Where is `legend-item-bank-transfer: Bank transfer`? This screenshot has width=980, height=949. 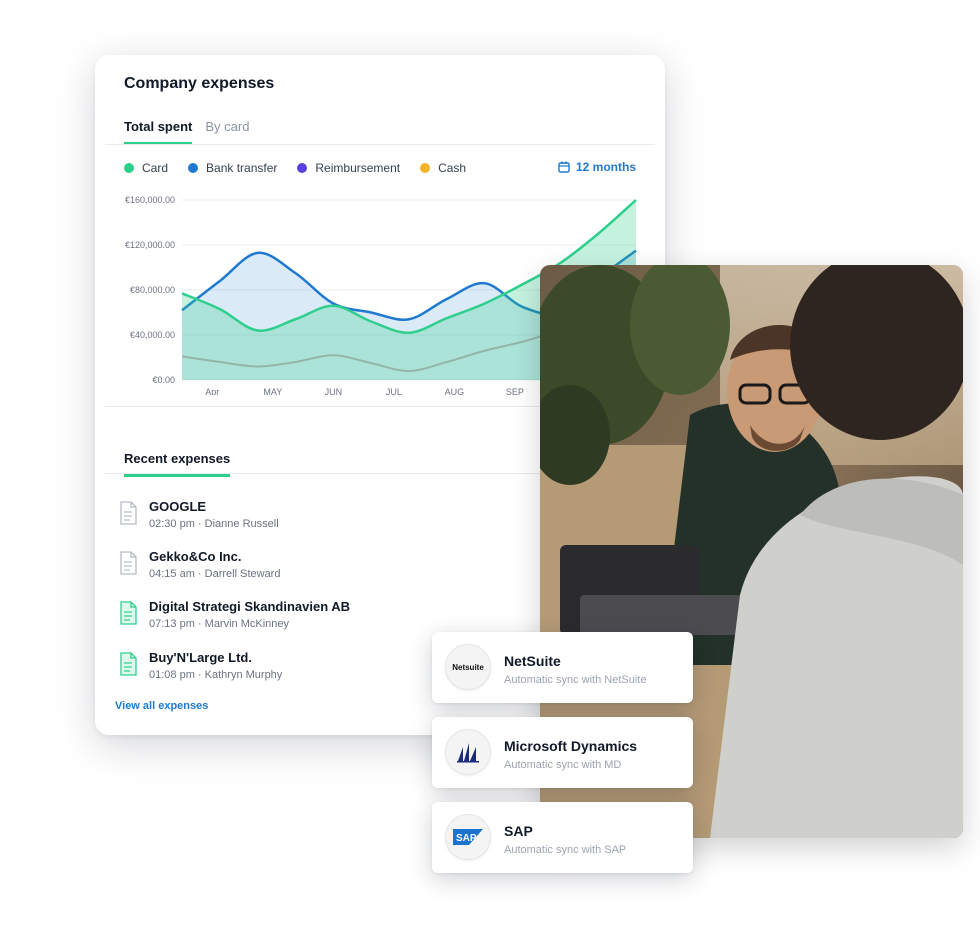 legend-item-bank-transfer: Bank transfer is located at coordinates (232, 168).